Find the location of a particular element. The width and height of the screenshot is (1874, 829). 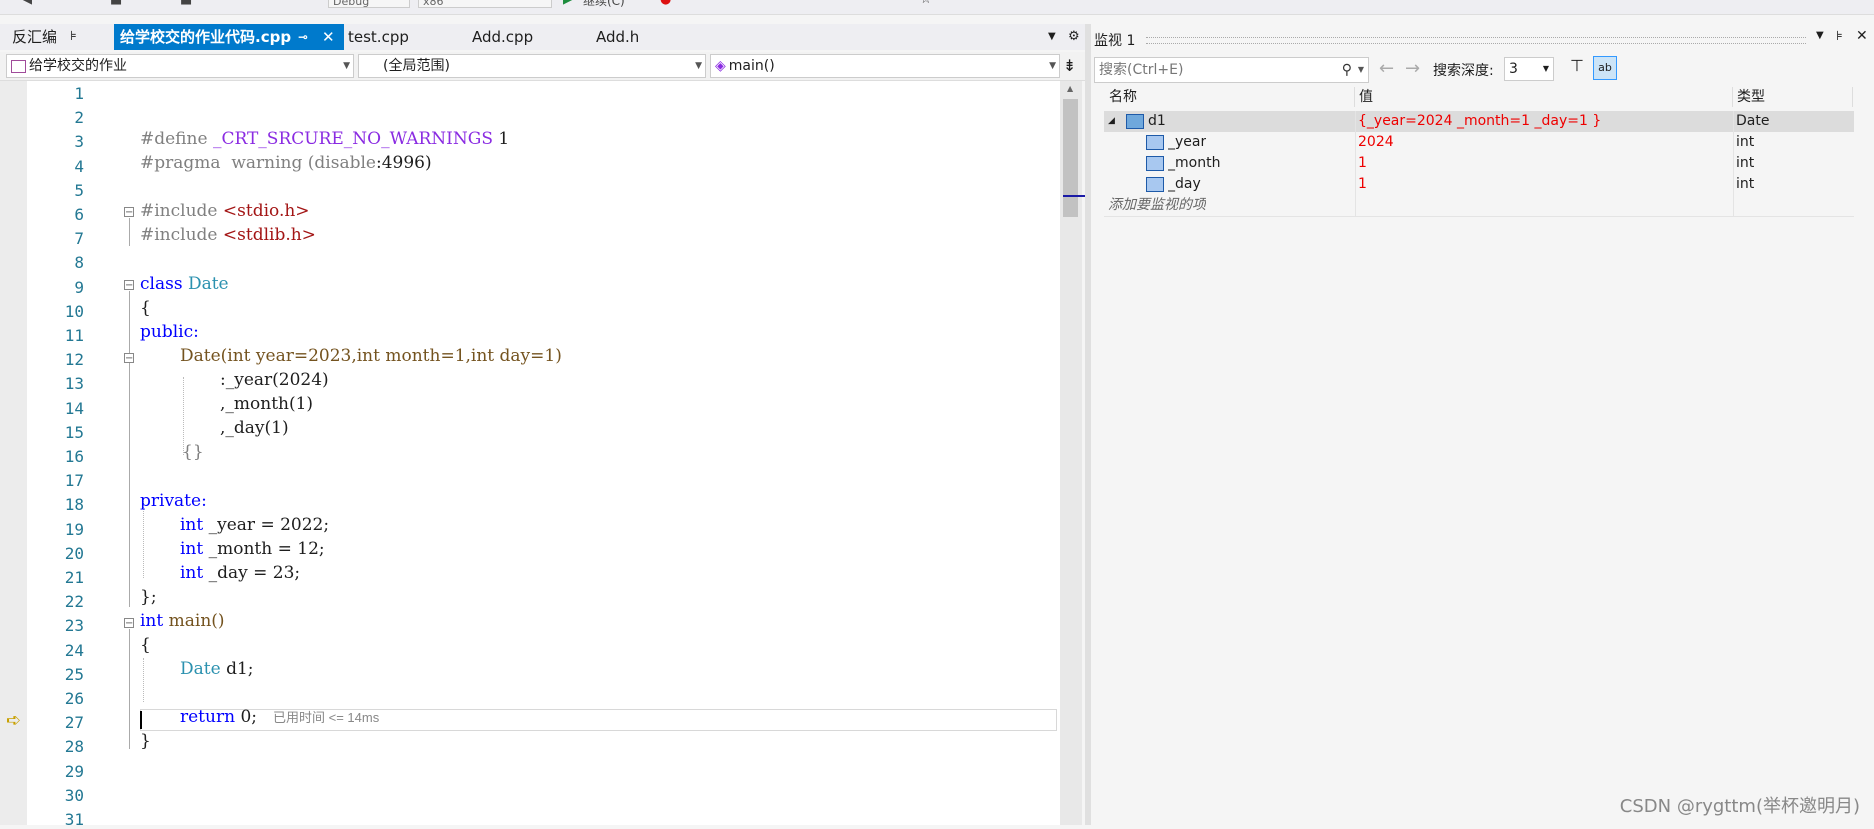

code-line-21: int _day = 23; is located at coordinates (240, 573).